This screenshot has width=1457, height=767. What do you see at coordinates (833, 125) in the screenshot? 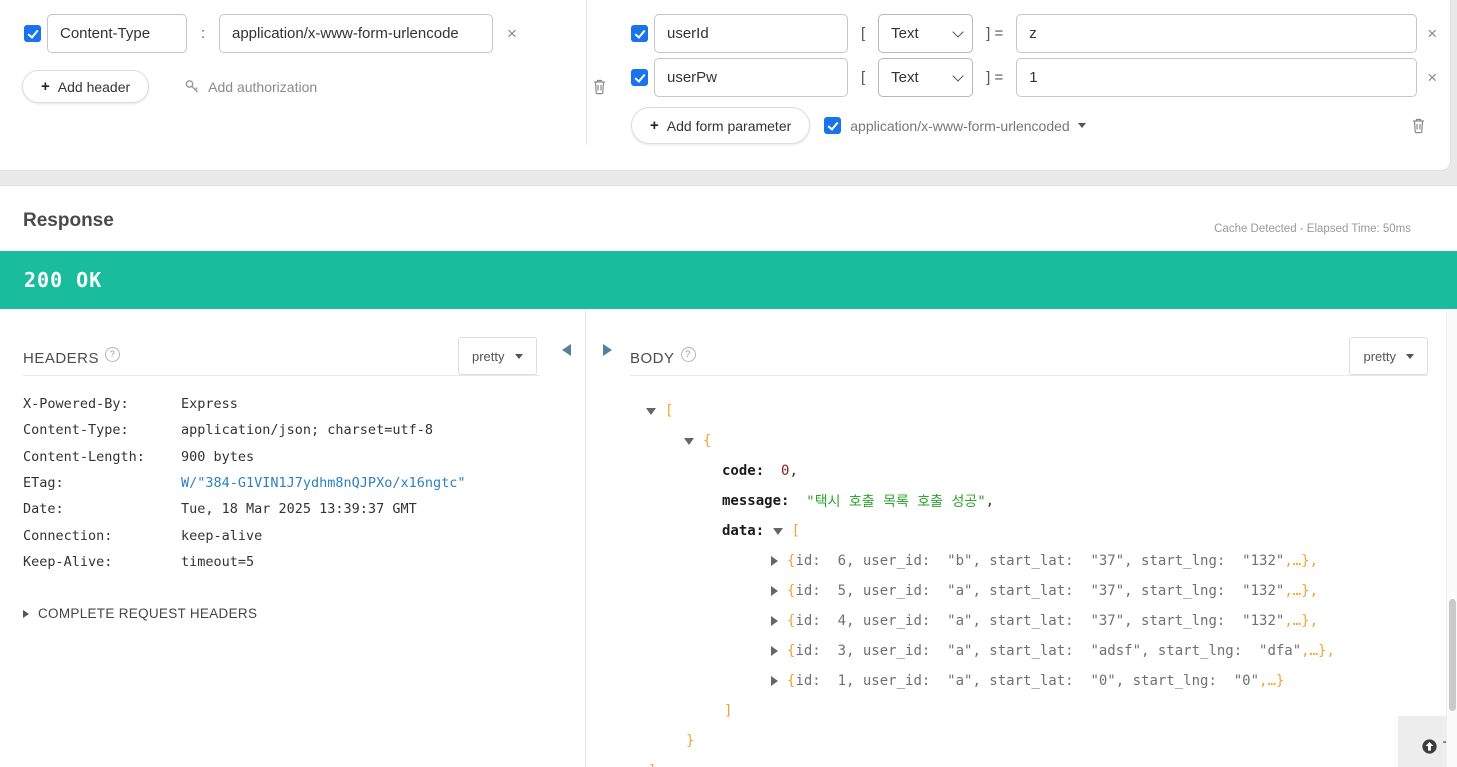
I see `encoding-enabled-checkbox` at bounding box center [833, 125].